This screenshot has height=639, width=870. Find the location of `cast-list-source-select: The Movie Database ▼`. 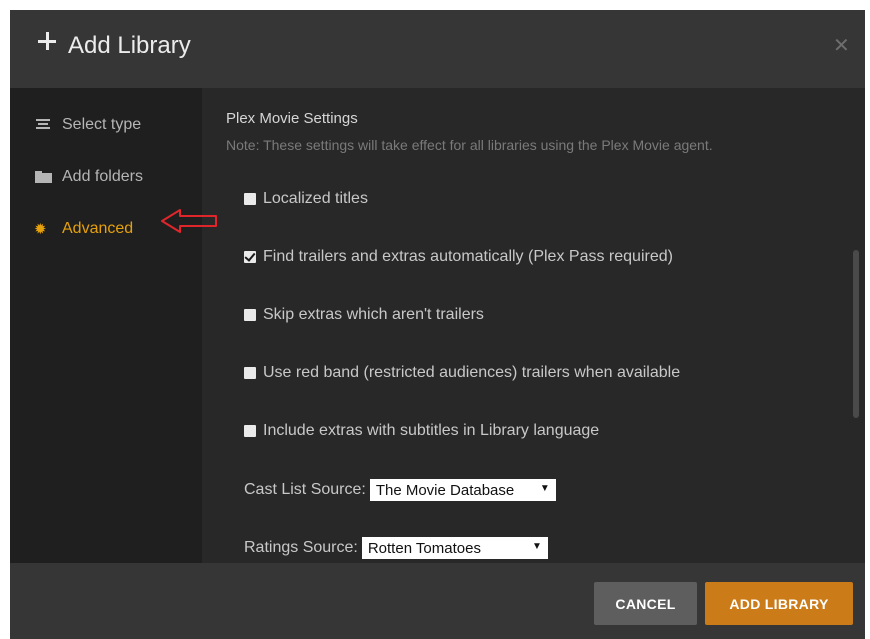

cast-list-source-select: The Movie Database ▼ is located at coordinates (462, 490).